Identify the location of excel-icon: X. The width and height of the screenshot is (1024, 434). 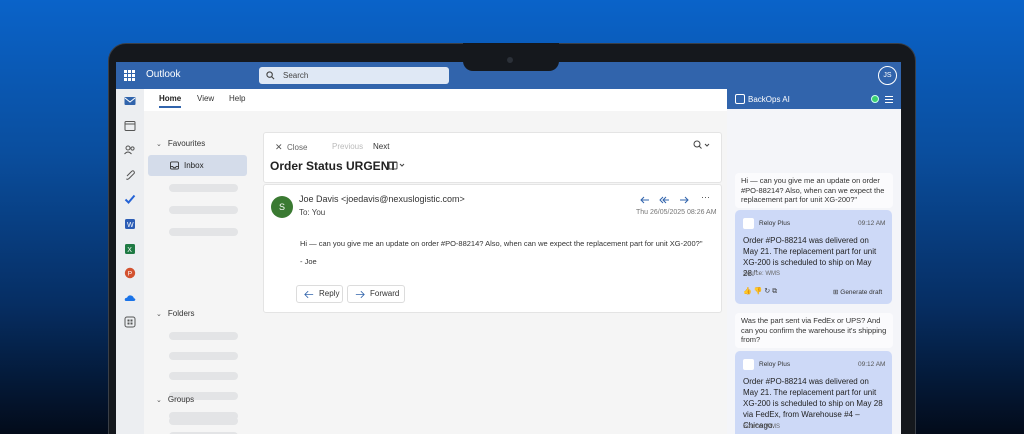
(130, 249).